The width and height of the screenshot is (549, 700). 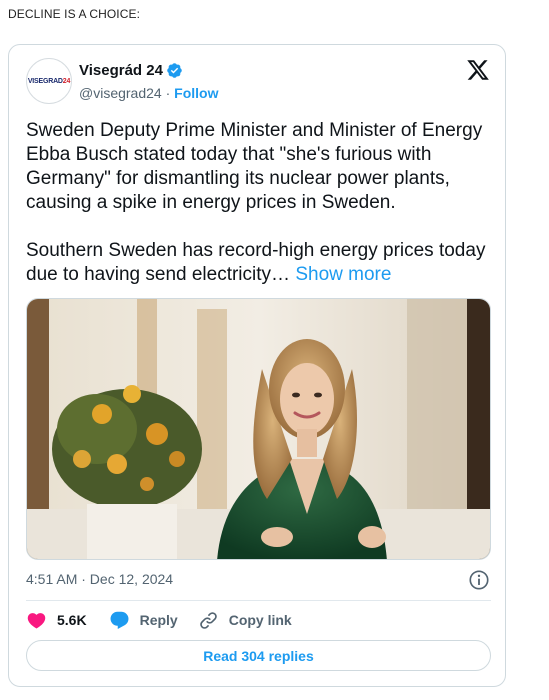 I want to click on heart-icon, so click(x=36, y=620).